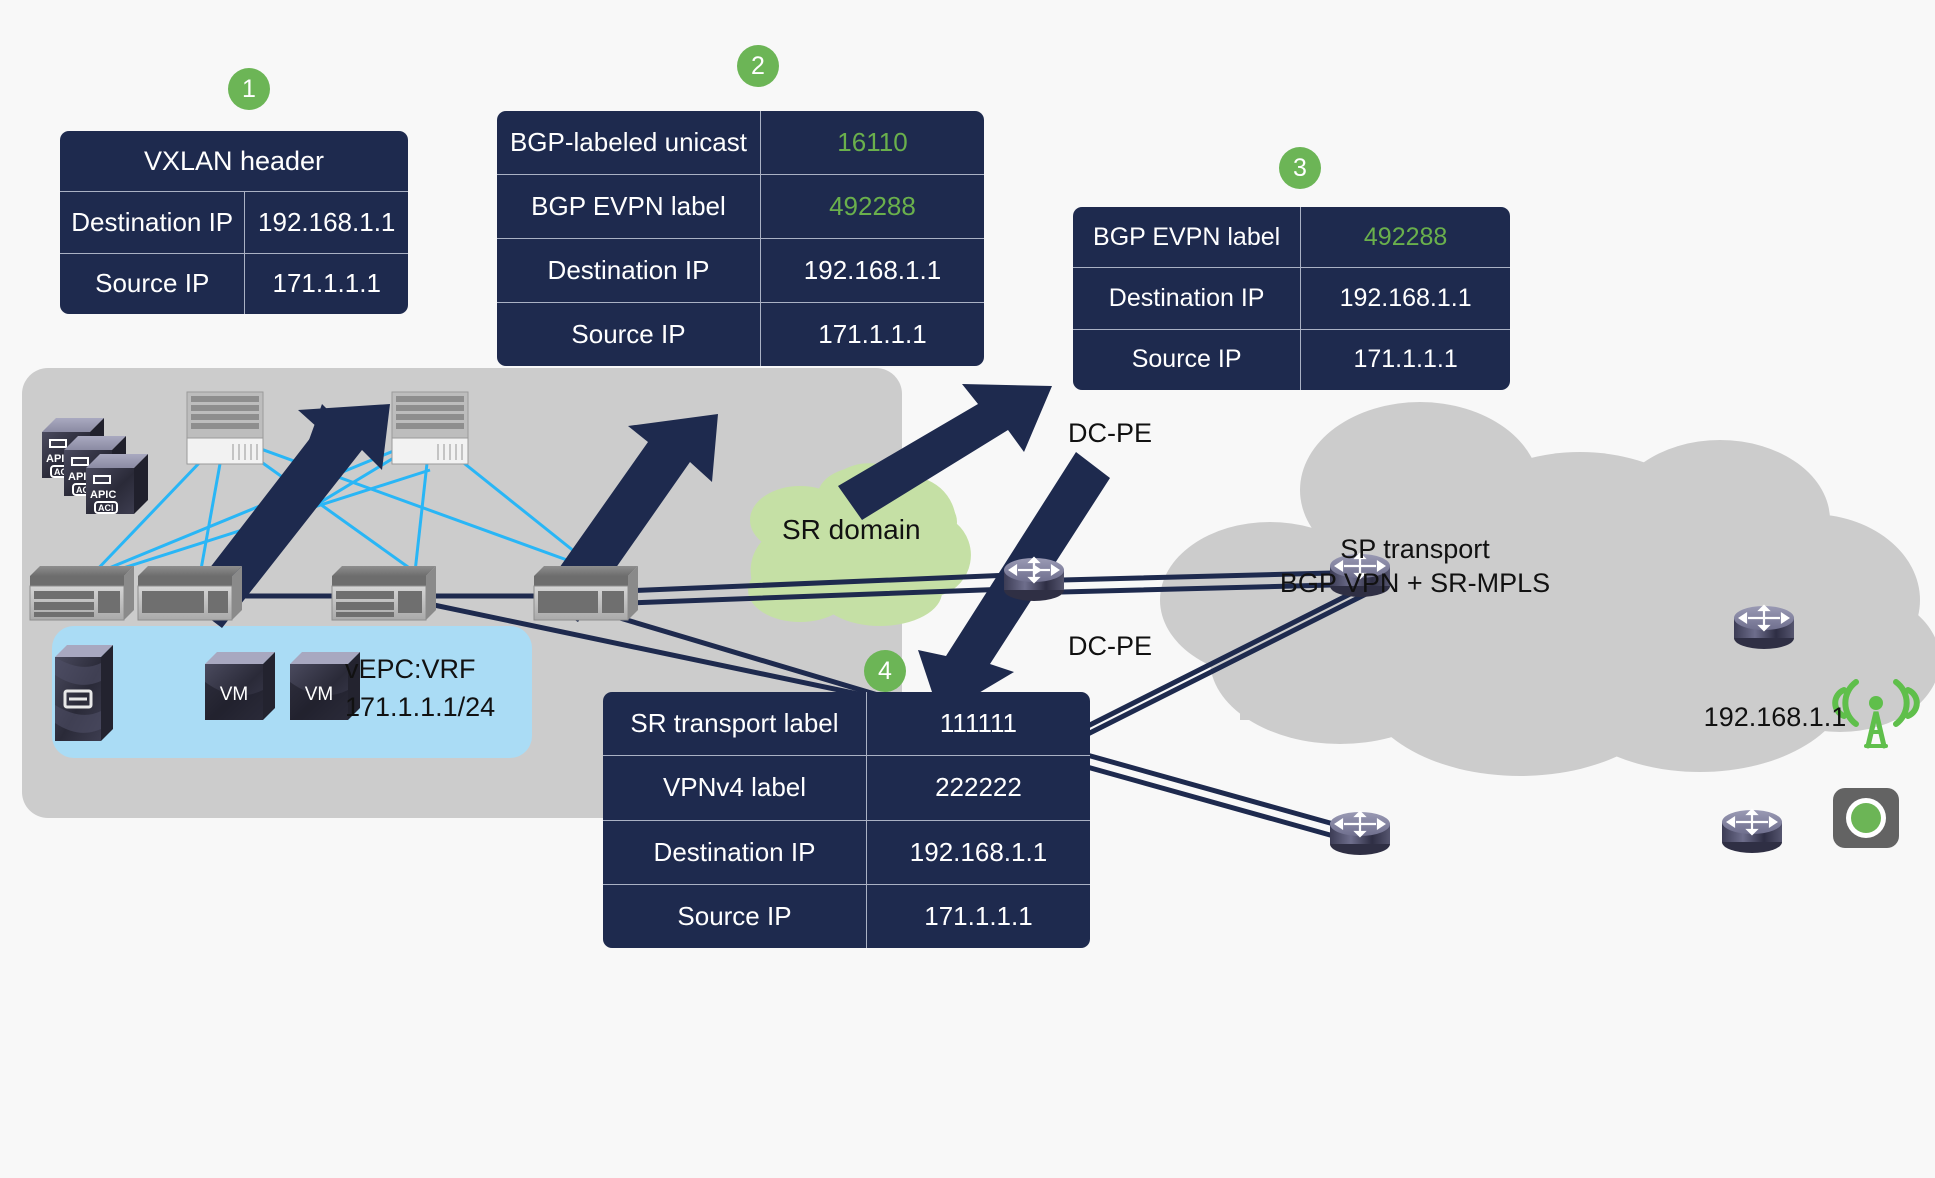 This screenshot has width=1935, height=1178. What do you see at coordinates (84, 693) in the screenshot?
I see `server-icon` at bounding box center [84, 693].